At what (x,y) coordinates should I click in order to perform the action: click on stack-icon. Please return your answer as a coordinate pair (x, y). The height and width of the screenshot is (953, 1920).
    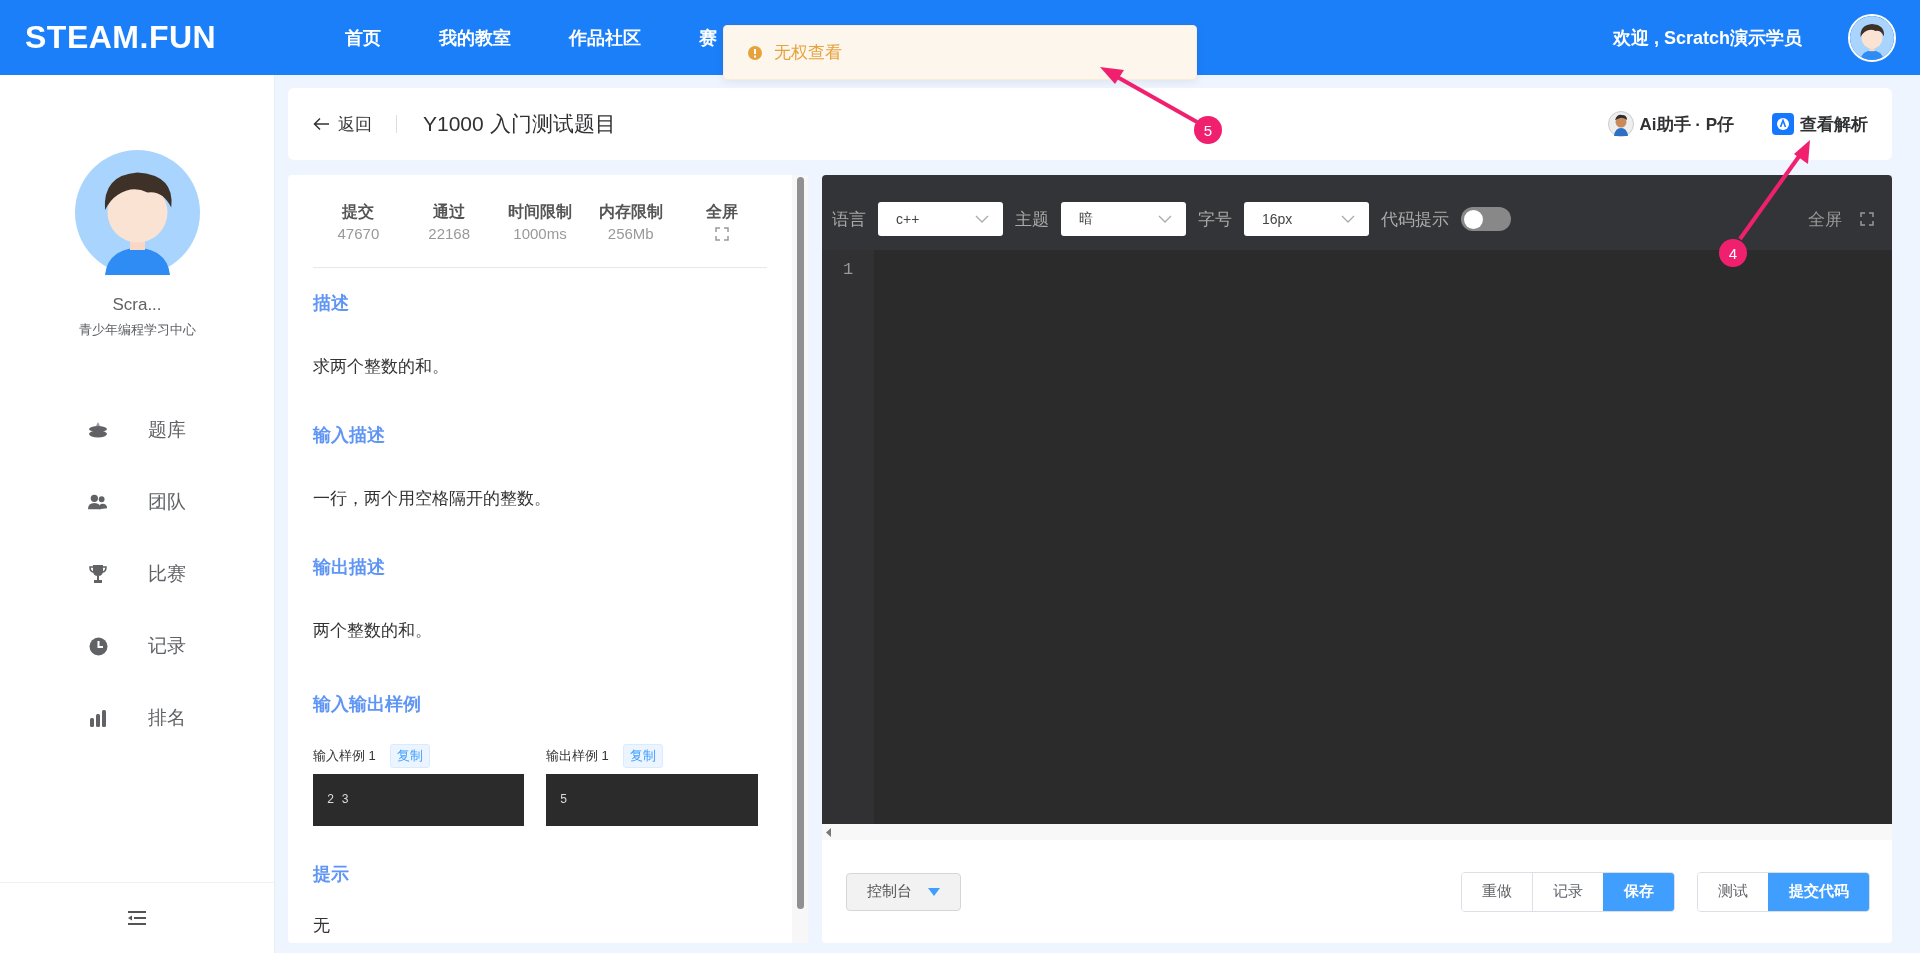
    Looking at the image, I should click on (98, 430).